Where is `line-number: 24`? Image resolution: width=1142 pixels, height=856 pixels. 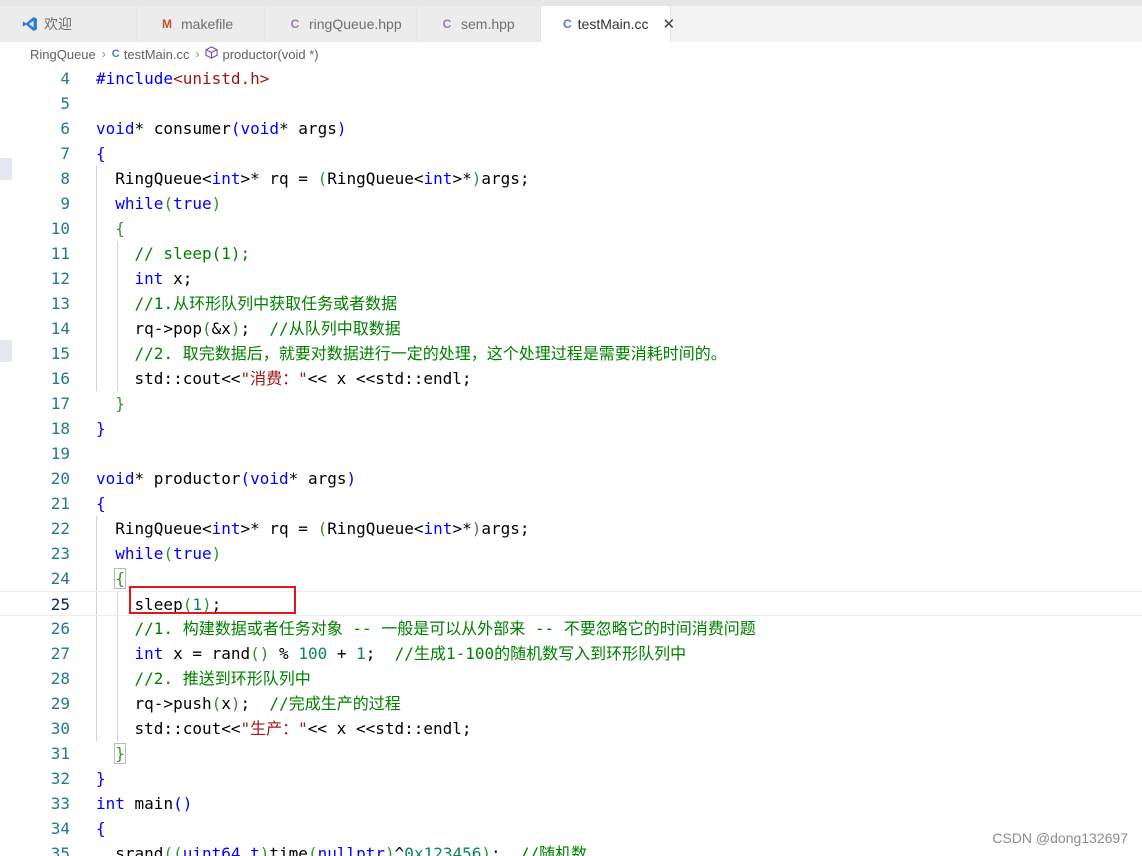 line-number: 24 is located at coordinates (60, 578).